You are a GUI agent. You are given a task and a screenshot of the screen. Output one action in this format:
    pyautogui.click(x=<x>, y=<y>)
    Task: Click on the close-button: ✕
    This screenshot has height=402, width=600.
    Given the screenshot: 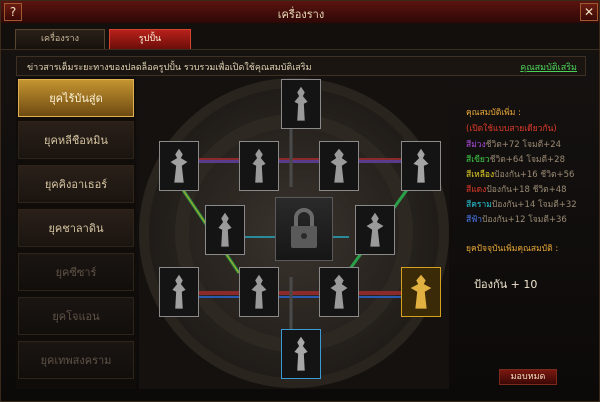 What is the action you would take?
    pyautogui.click(x=589, y=12)
    